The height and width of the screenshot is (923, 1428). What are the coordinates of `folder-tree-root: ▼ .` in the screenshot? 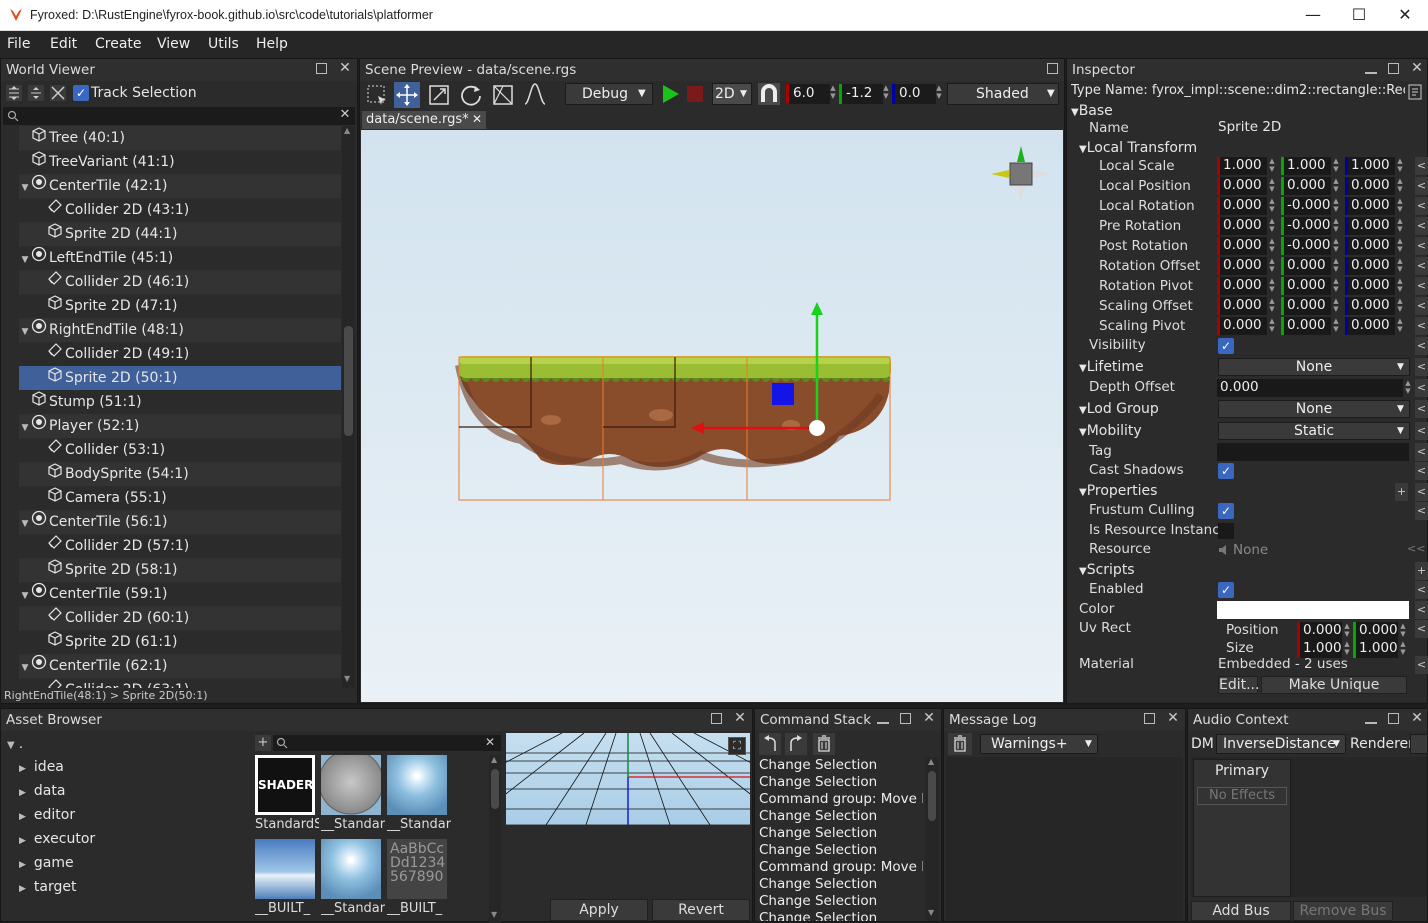 It's located at (15, 744).